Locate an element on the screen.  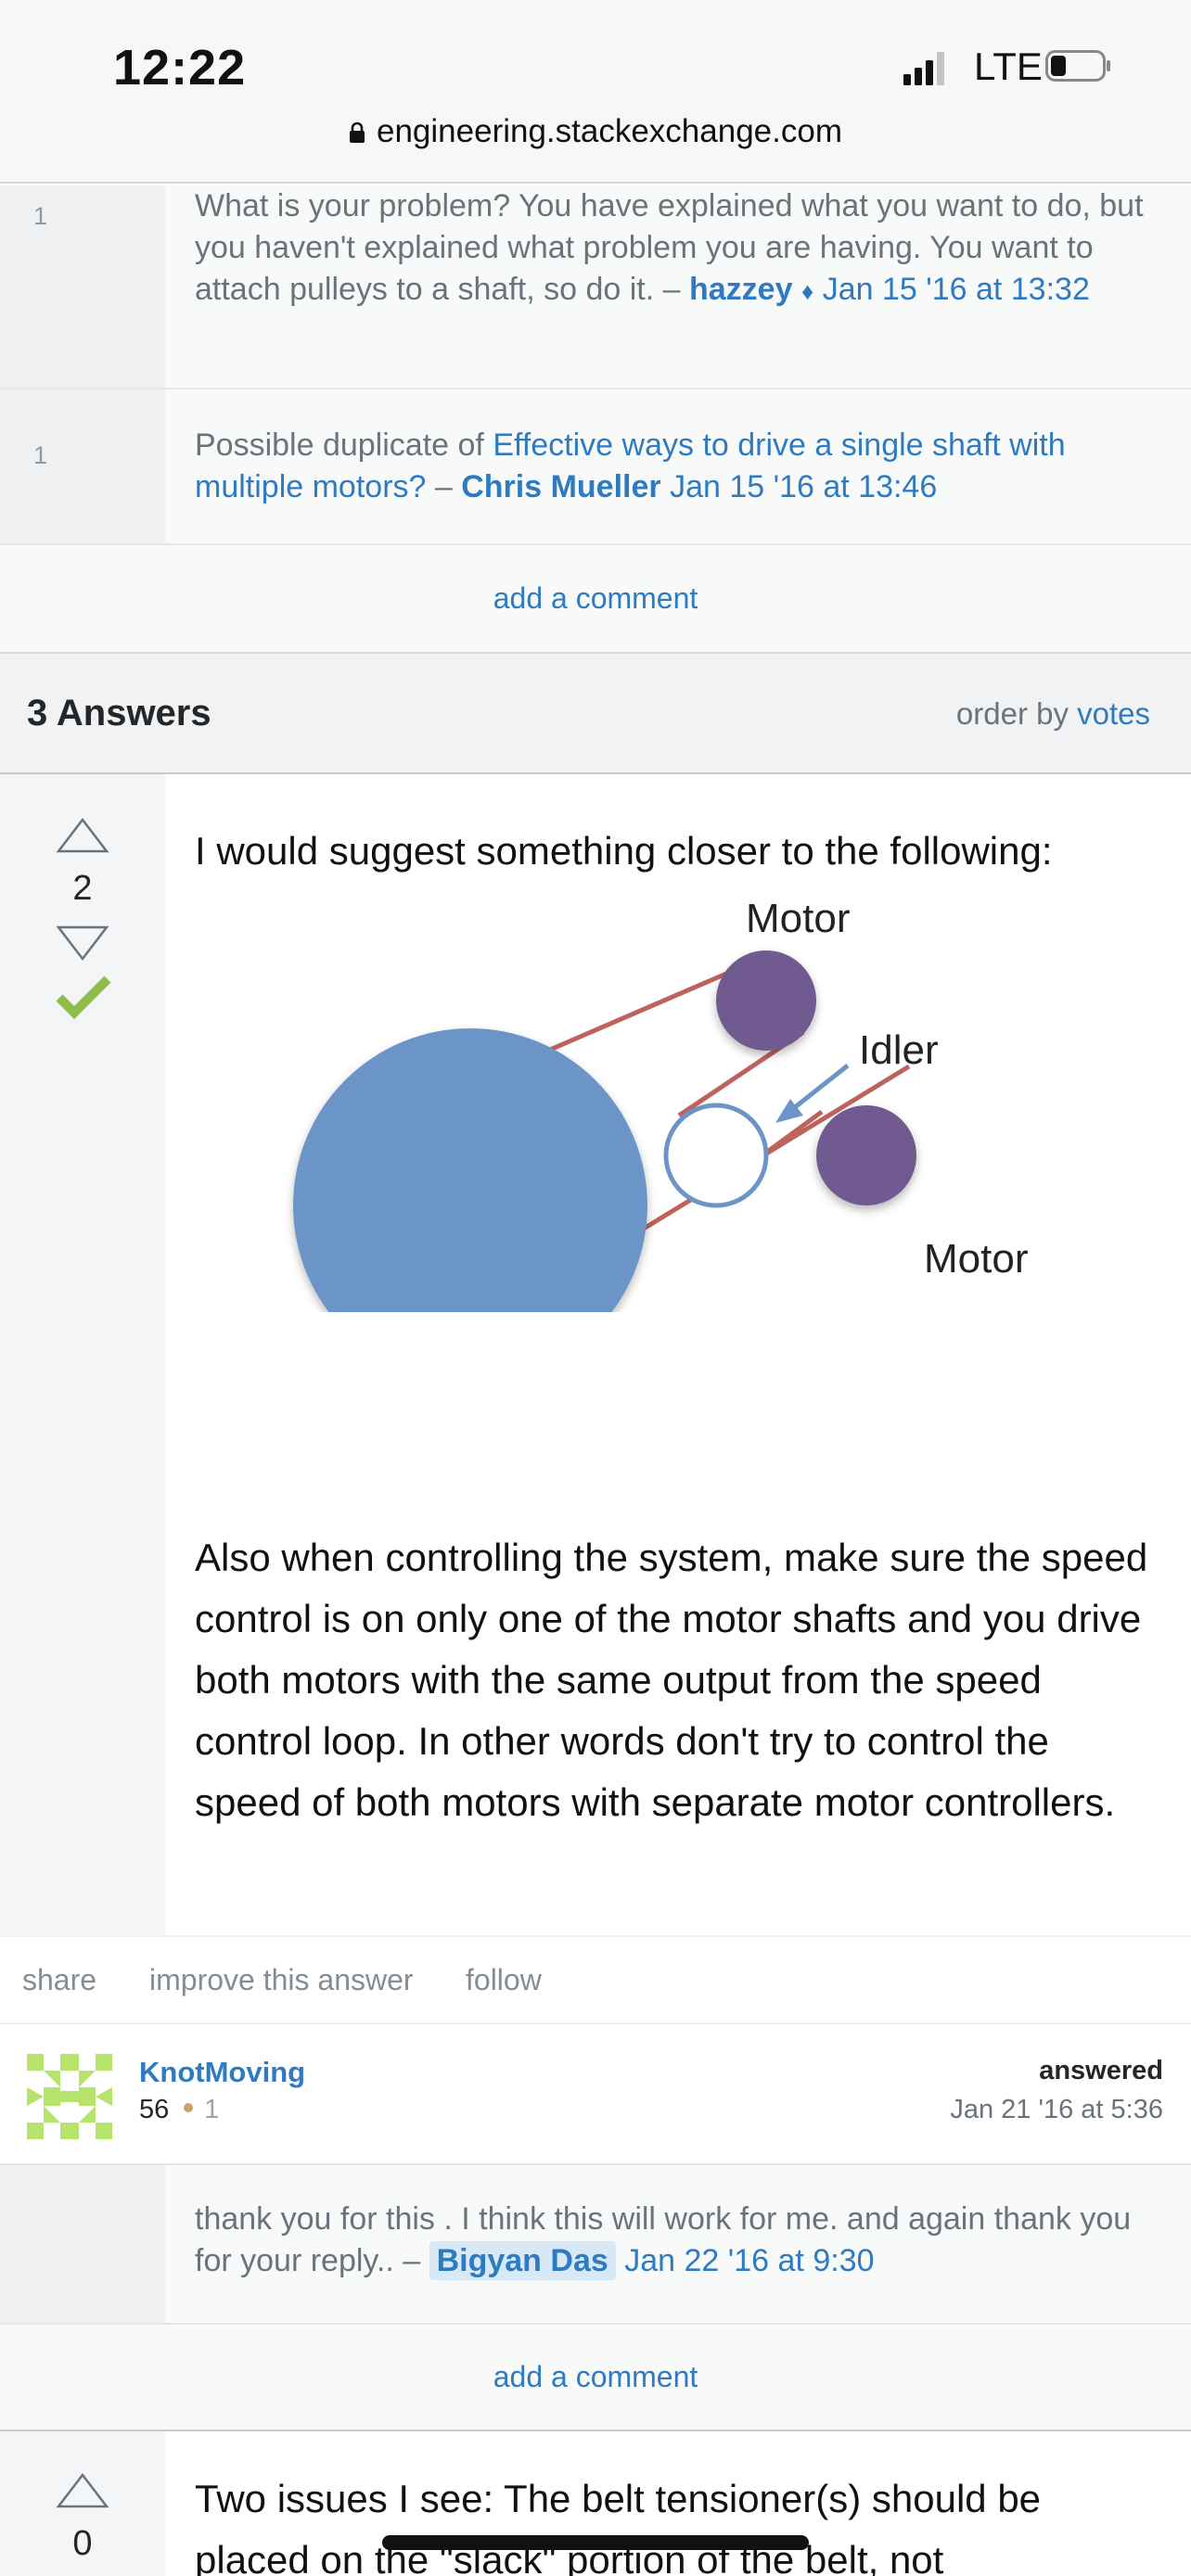
author-name-link: KnotMoving is located at coordinates (222, 2072).